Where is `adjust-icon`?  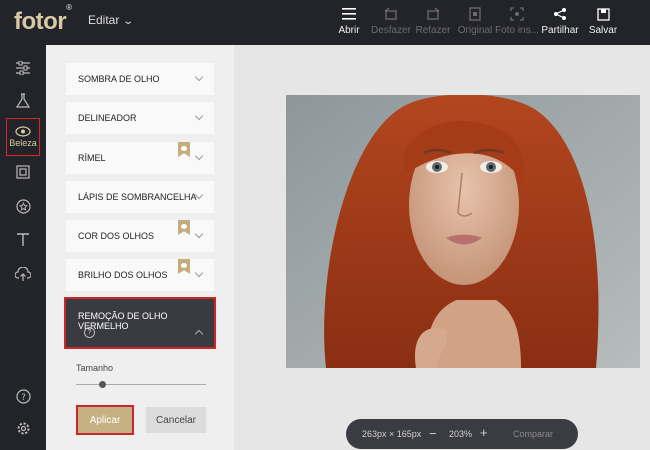
adjust-icon is located at coordinates (23, 68).